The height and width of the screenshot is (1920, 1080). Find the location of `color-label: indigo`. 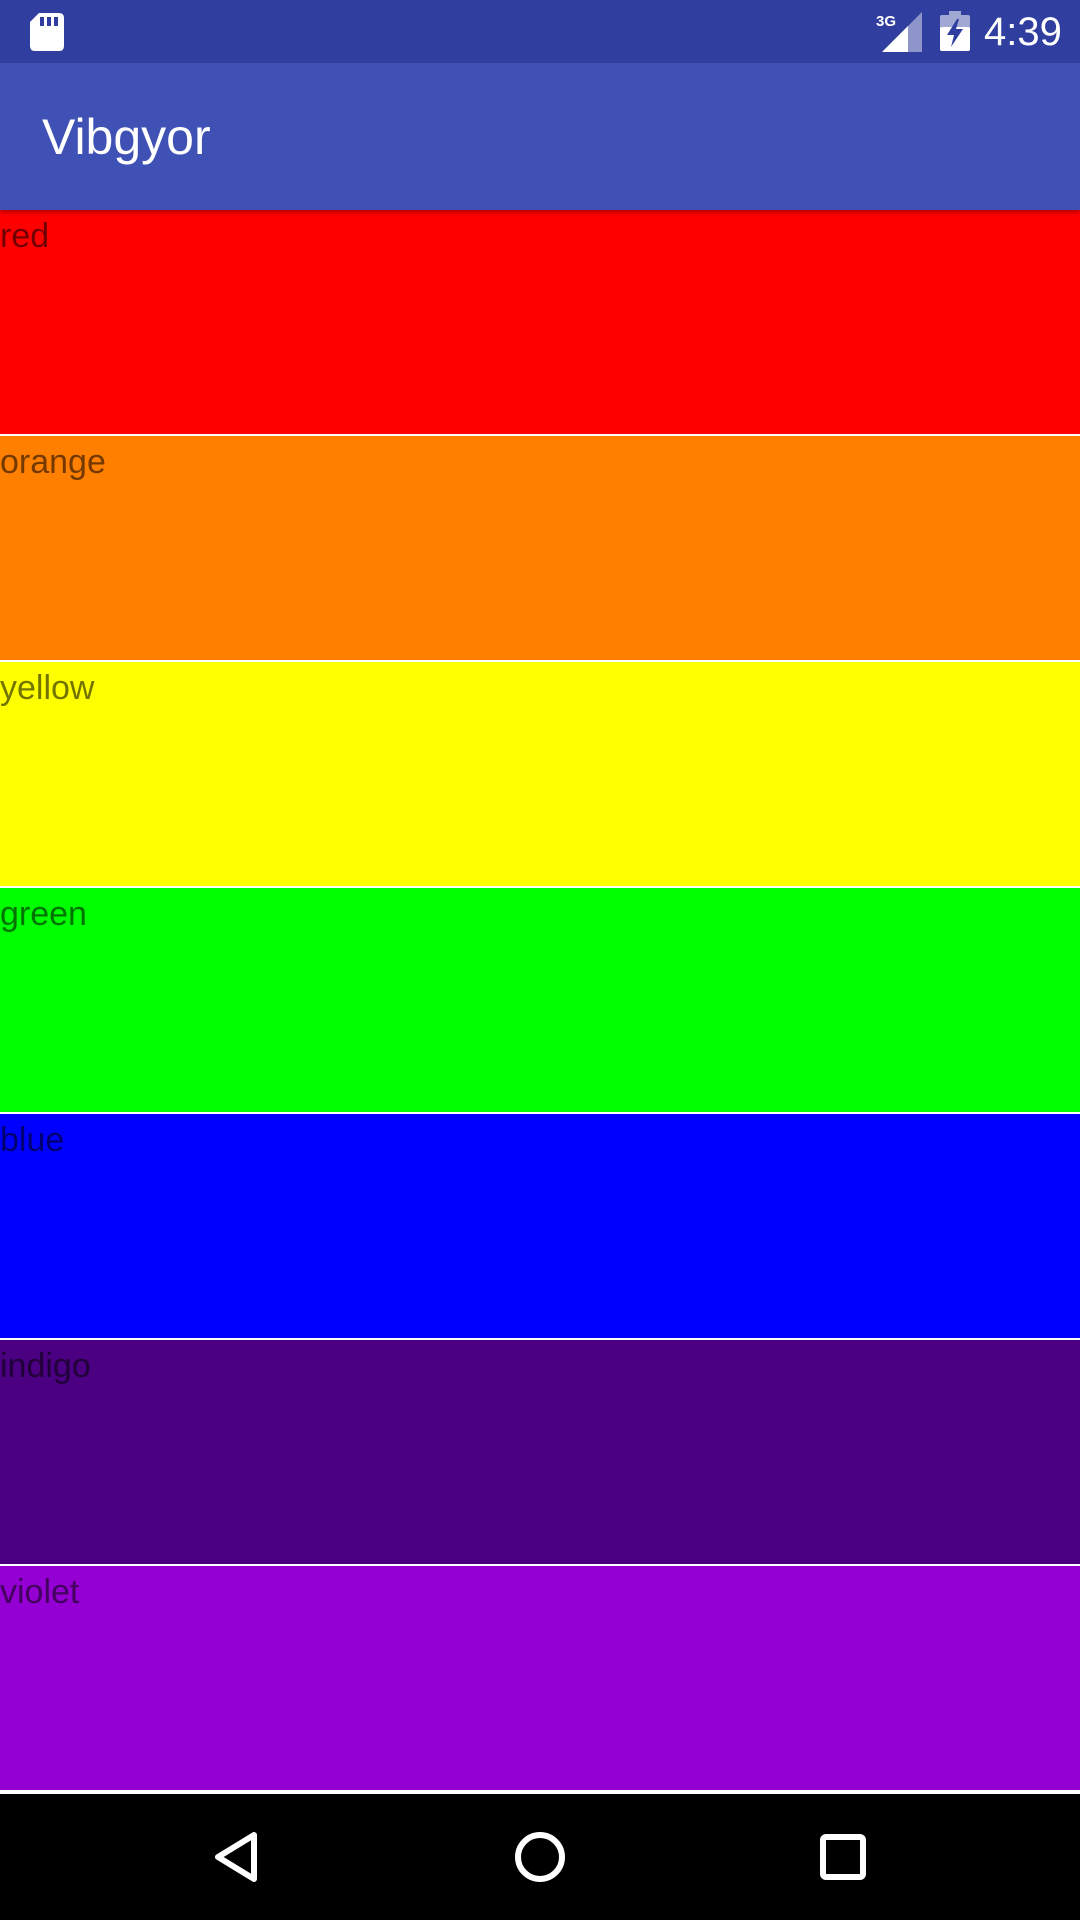

color-label: indigo is located at coordinates (45, 1366).